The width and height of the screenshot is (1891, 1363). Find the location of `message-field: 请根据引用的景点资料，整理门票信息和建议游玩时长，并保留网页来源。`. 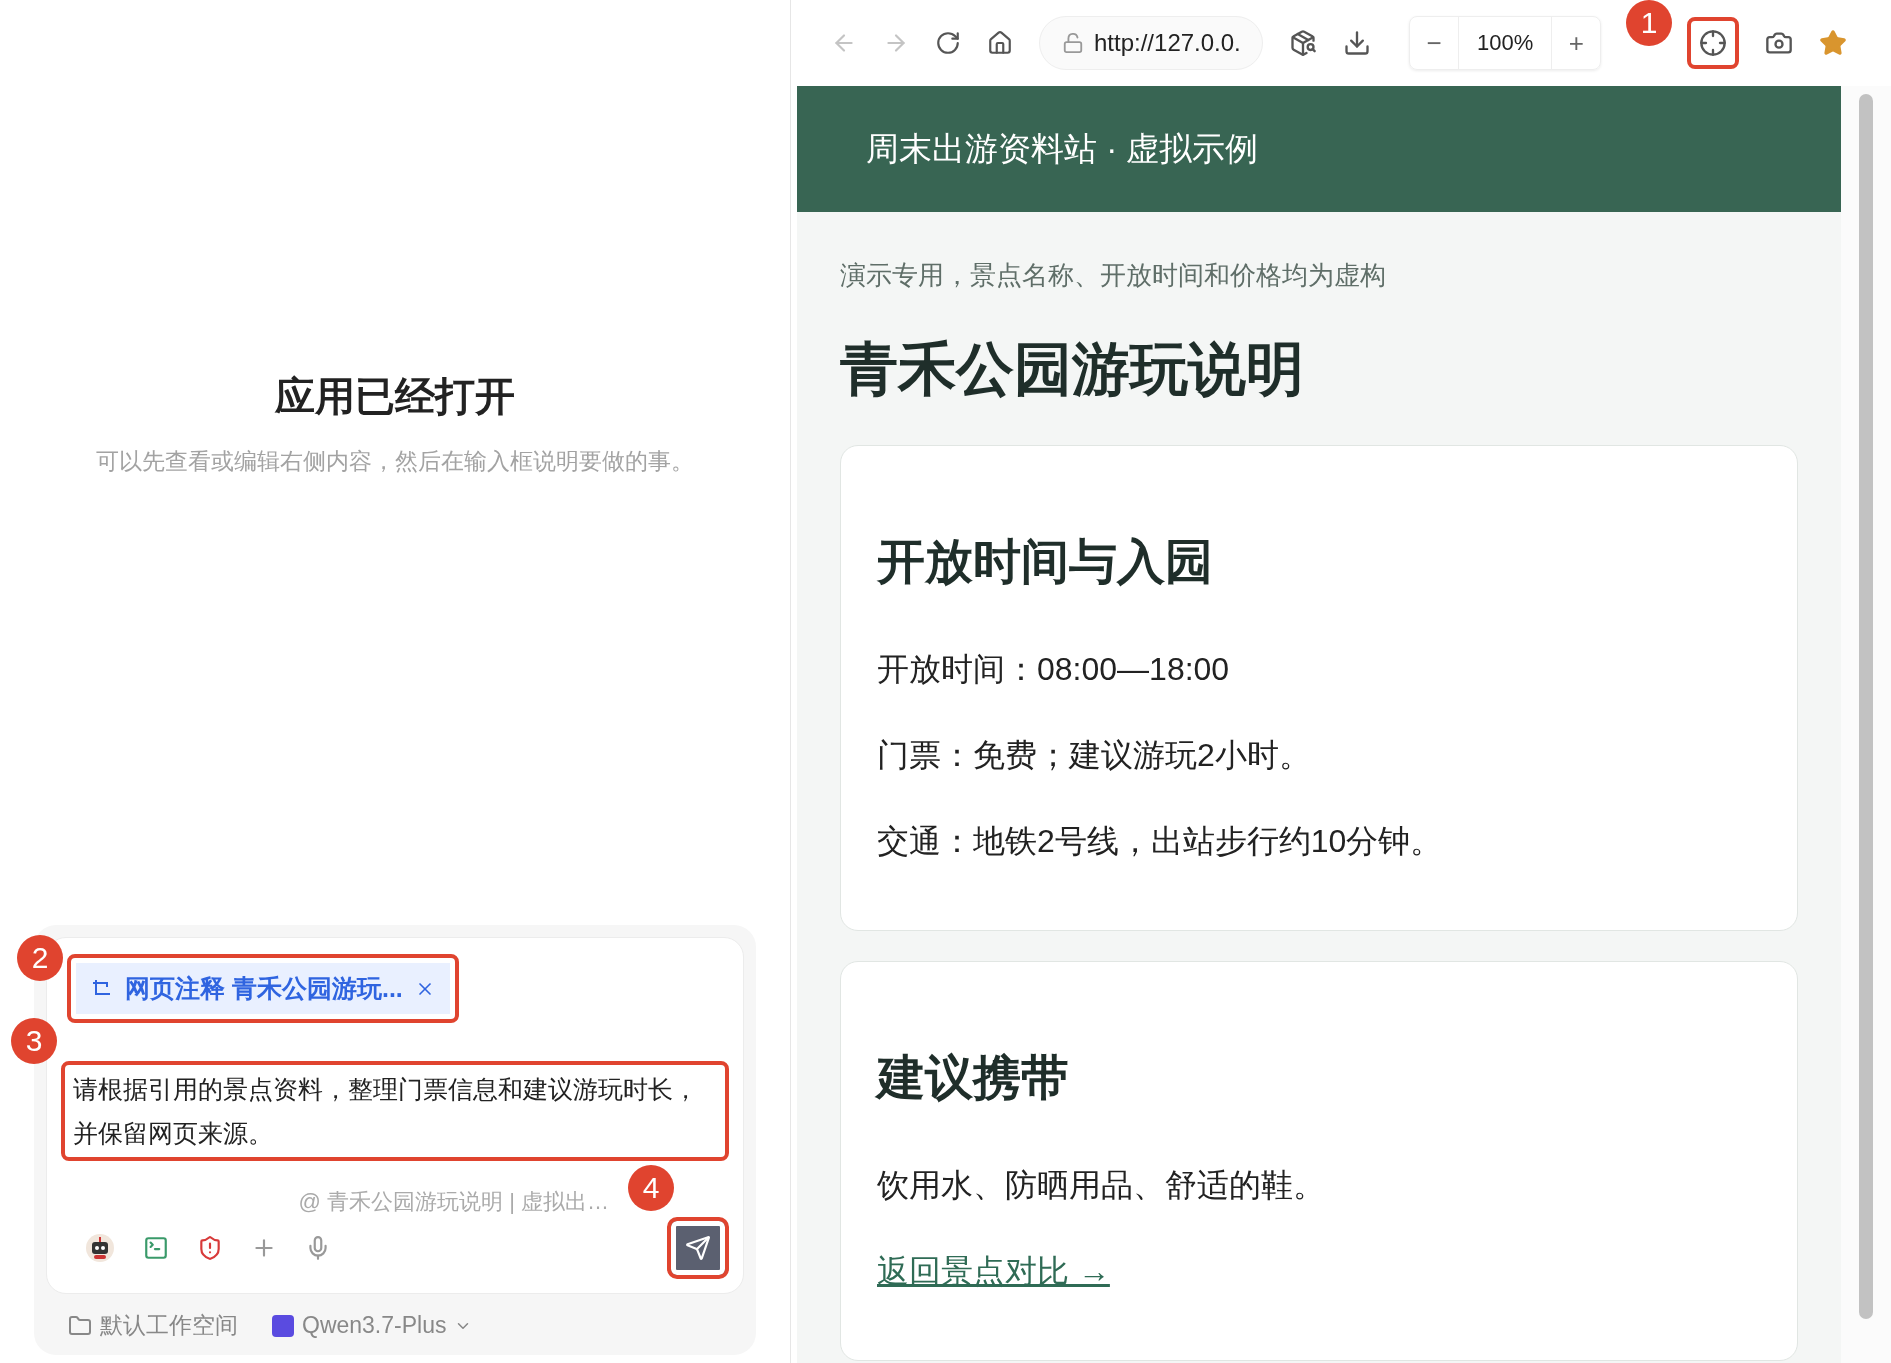

message-field: 请根据引用的景点资料，整理门票信息和建议游玩时长，并保留网页来源。 is located at coordinates (395, 1111).